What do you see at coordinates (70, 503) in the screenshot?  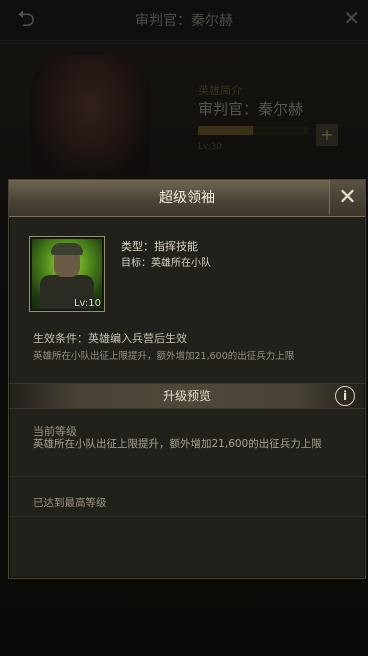 I see `max-level-text: 已达到最高等级` at bounding box center [70, 503].